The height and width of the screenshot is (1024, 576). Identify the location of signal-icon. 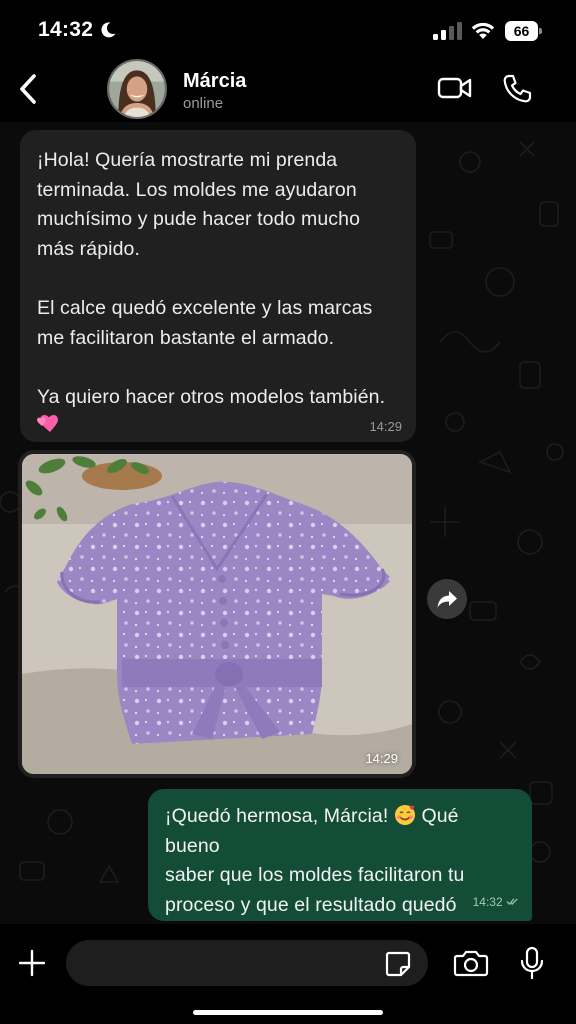
(447, 31).